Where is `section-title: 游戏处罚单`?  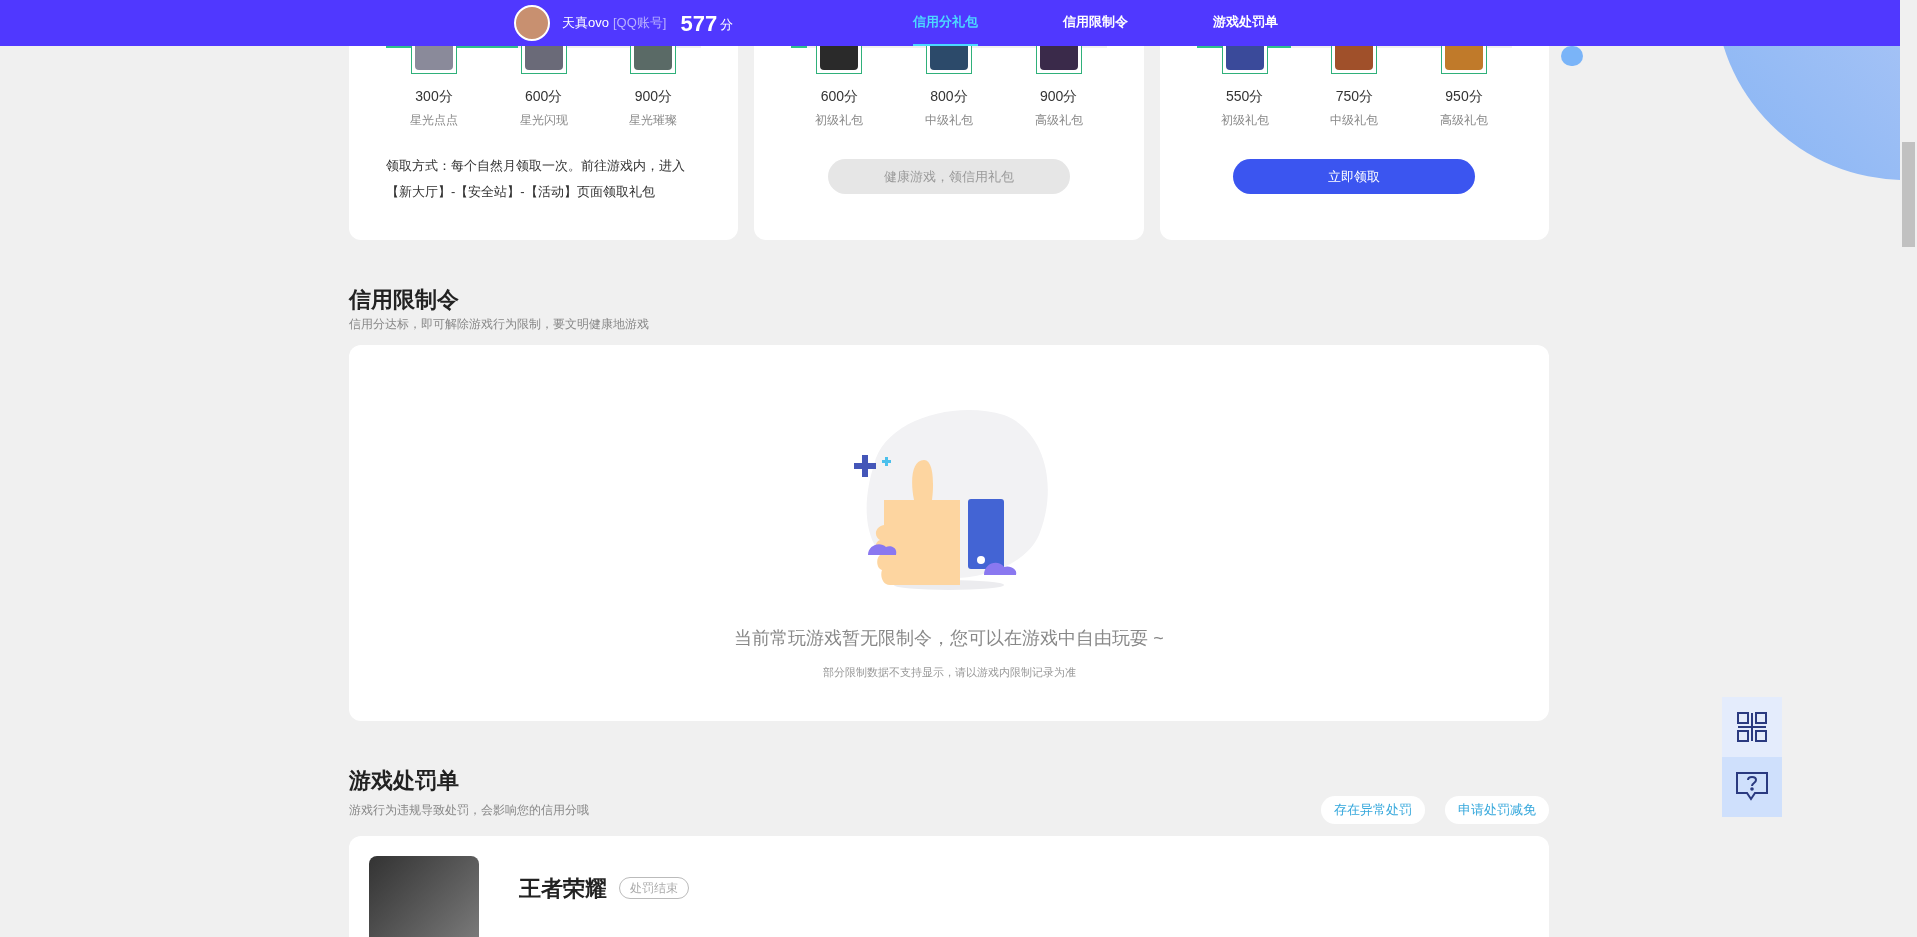 section-title: 游戏处罚单 is located at coordinates (404, 781).